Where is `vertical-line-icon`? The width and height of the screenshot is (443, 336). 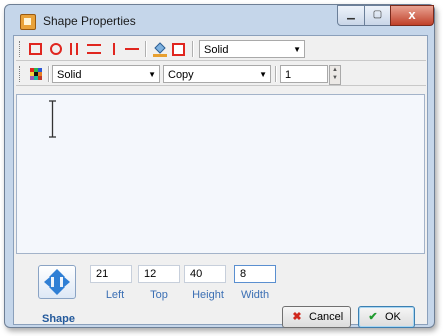
vertical-line-icon is located at coordinates (114, 49).